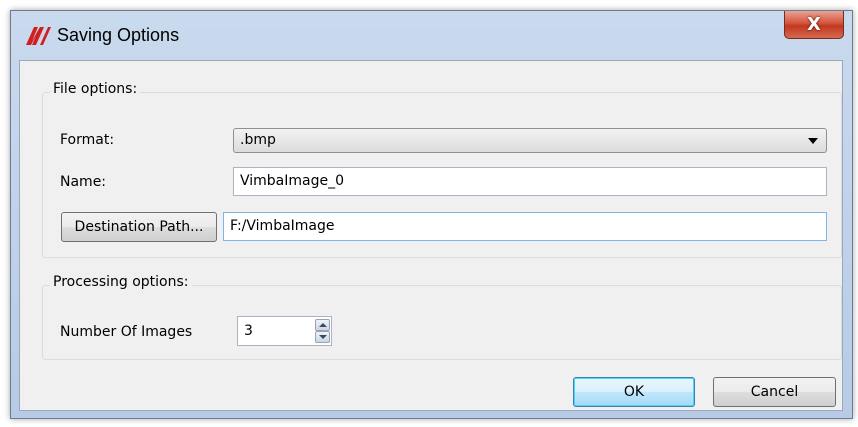 The height and width of the screenshot is (427, 858). What do you see at coordinates (95, 89) in the screenshot?
I see `file-options-title: File options:` at bounding box center [95, 89].